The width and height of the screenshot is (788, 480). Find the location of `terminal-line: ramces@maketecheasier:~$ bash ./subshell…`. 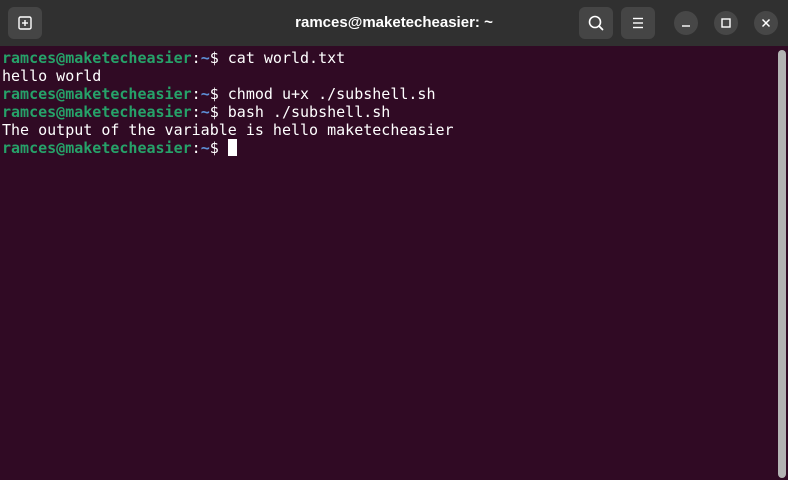

terminal-line: ramces@maketecheasier:~$ bash ./subshell… is located at coordinates (389, 112).